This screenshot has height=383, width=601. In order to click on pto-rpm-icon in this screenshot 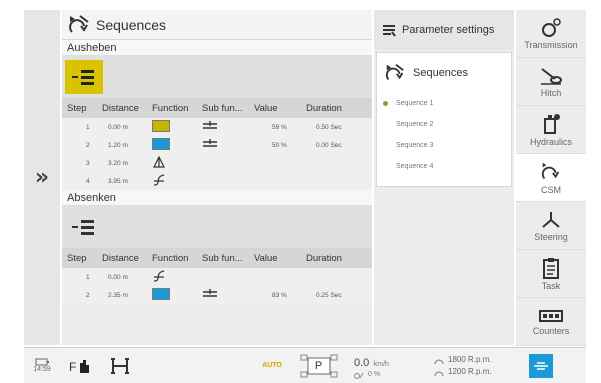, I will do `click(439, 373)`.